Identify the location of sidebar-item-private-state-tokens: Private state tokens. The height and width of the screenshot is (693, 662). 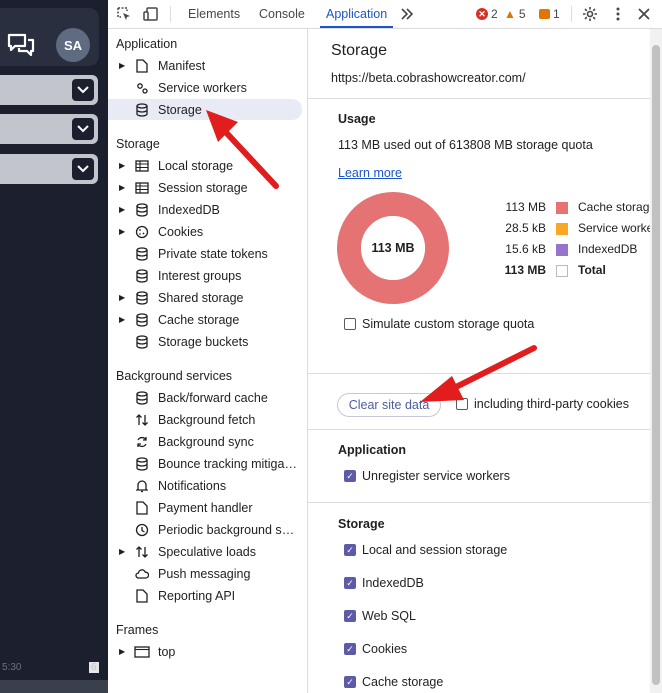
(205, 253).